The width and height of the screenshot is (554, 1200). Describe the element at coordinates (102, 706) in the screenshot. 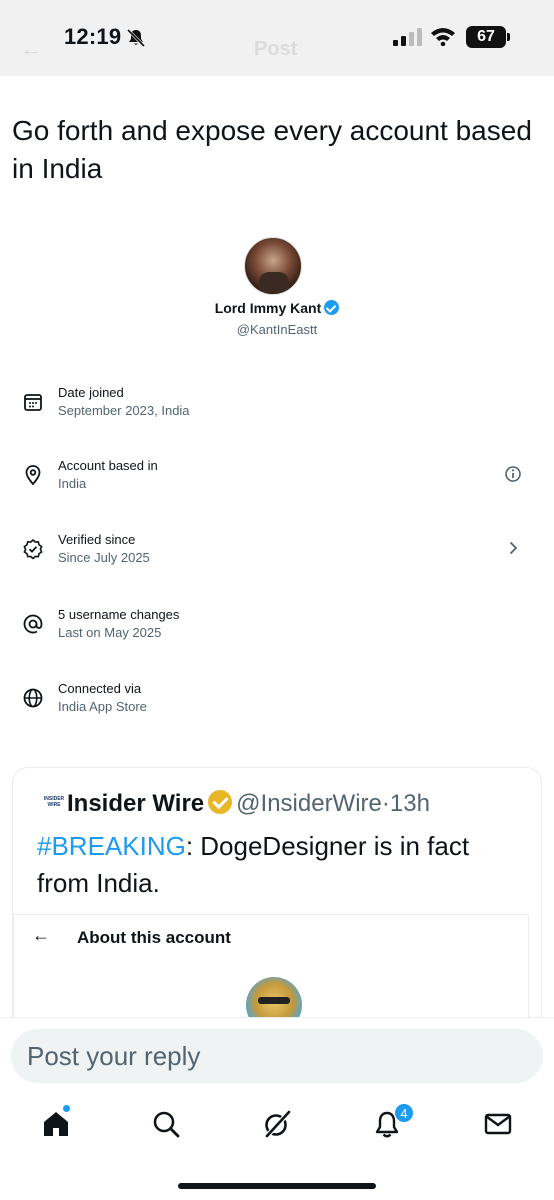

I see `info-value: India App Store` at that location.